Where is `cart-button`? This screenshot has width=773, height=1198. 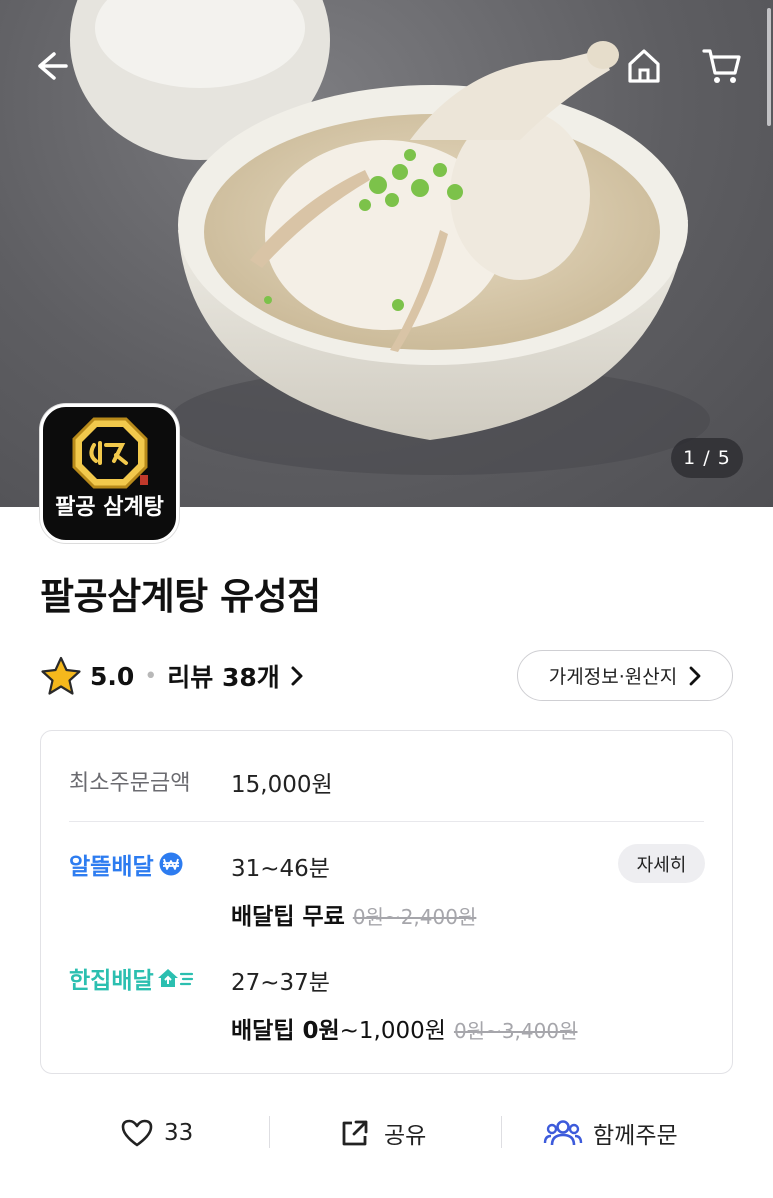 cart-button is located at coordinates (722, 66).